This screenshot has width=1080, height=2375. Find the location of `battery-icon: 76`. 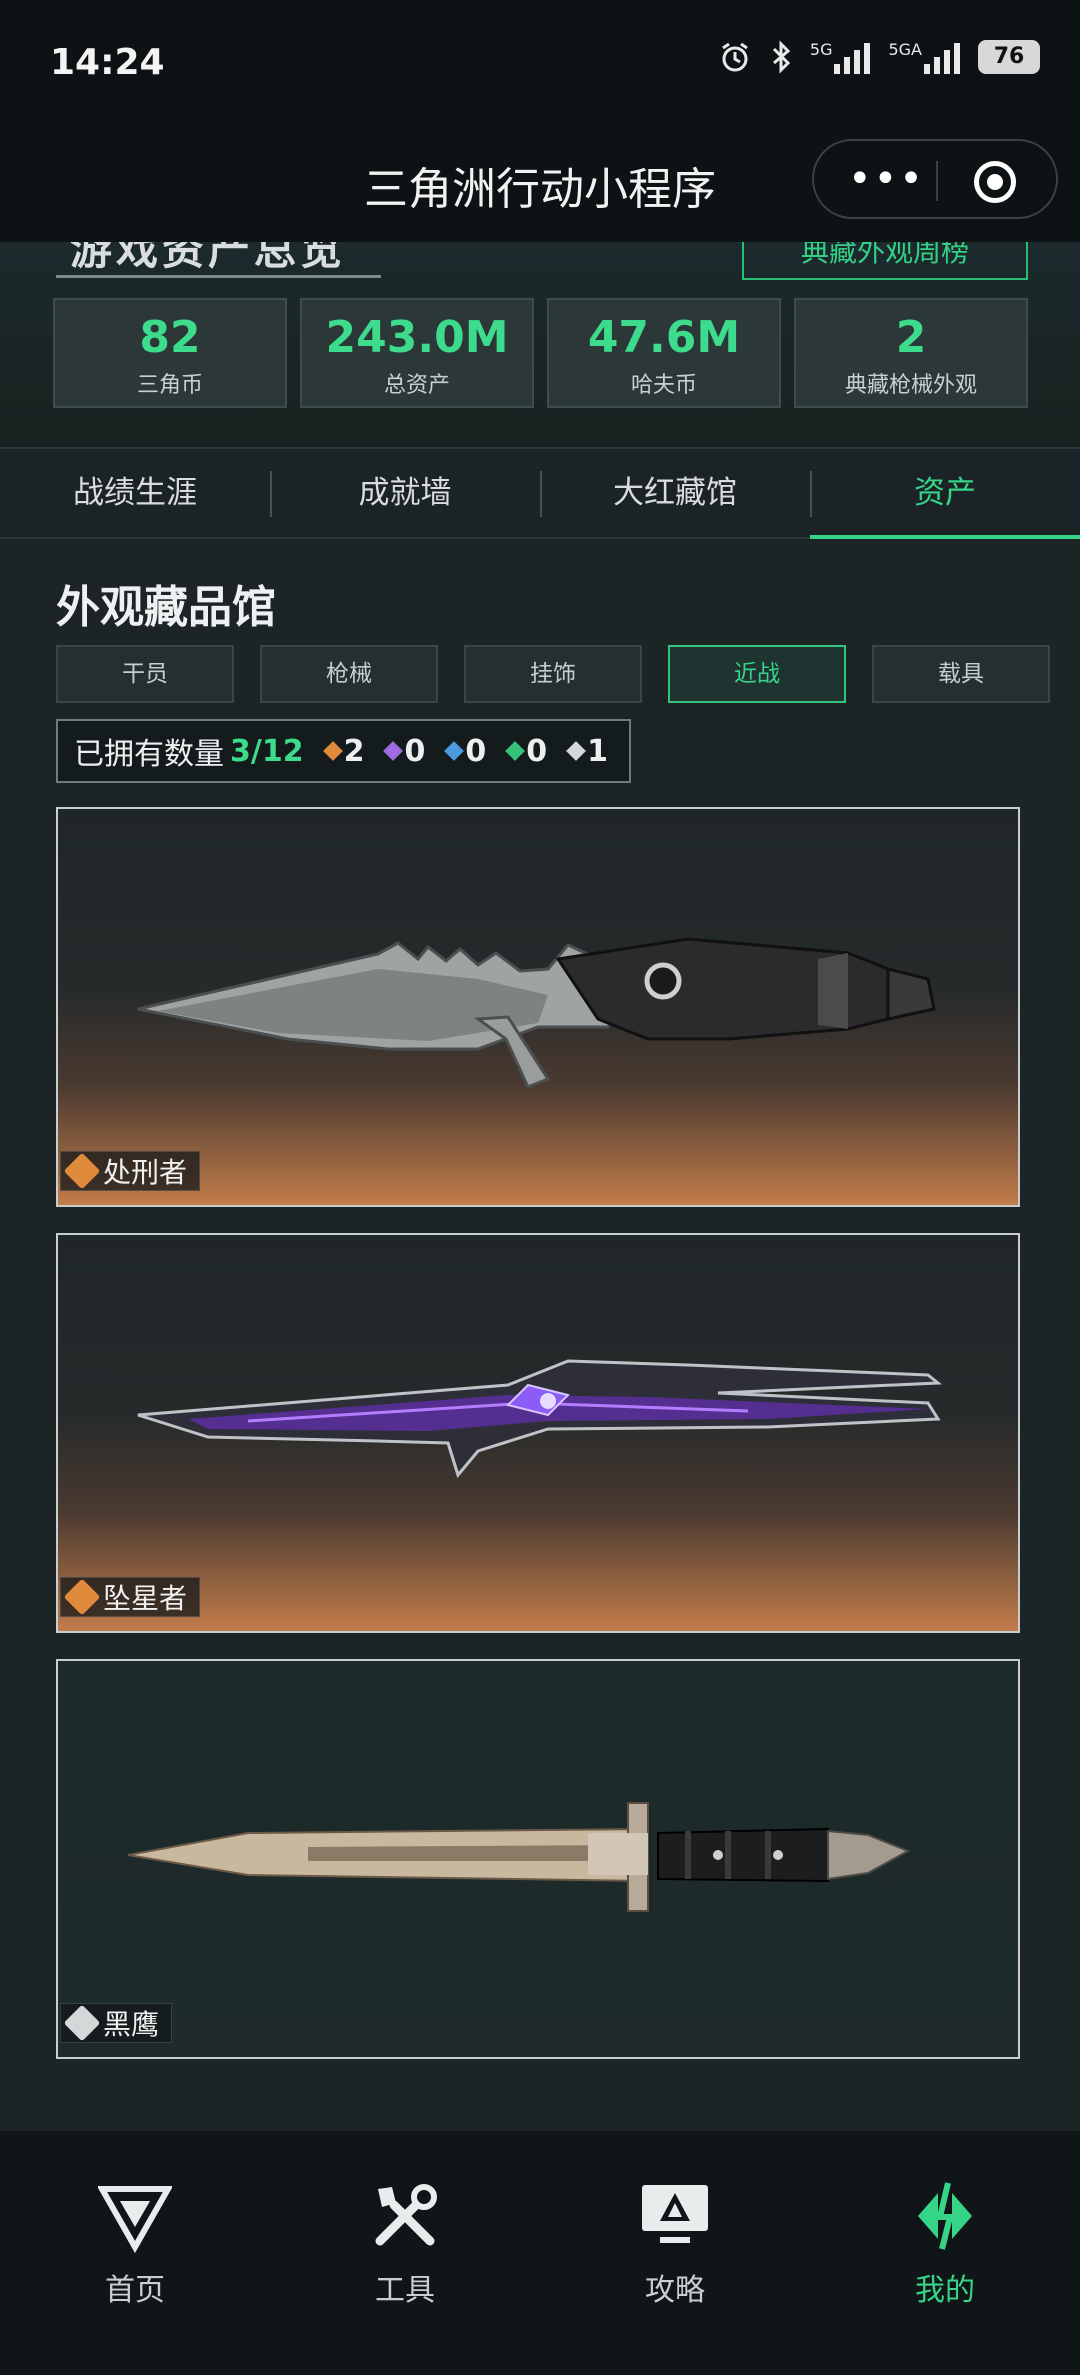

battery-icon: 76 is located at coordinates (1009, 57).